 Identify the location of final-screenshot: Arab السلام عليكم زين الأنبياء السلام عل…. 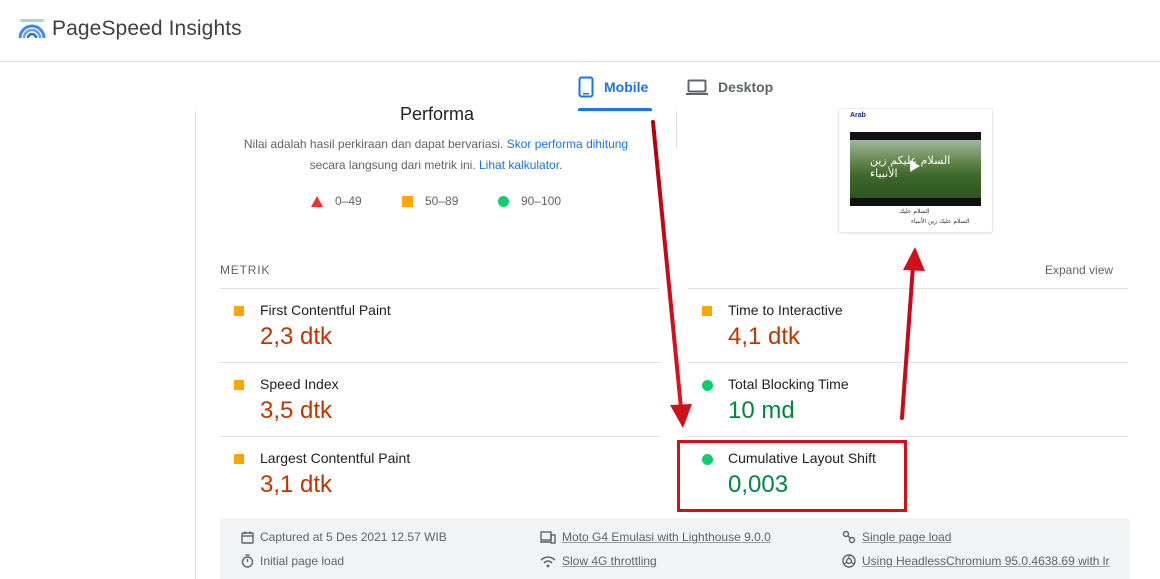
(915, 170).